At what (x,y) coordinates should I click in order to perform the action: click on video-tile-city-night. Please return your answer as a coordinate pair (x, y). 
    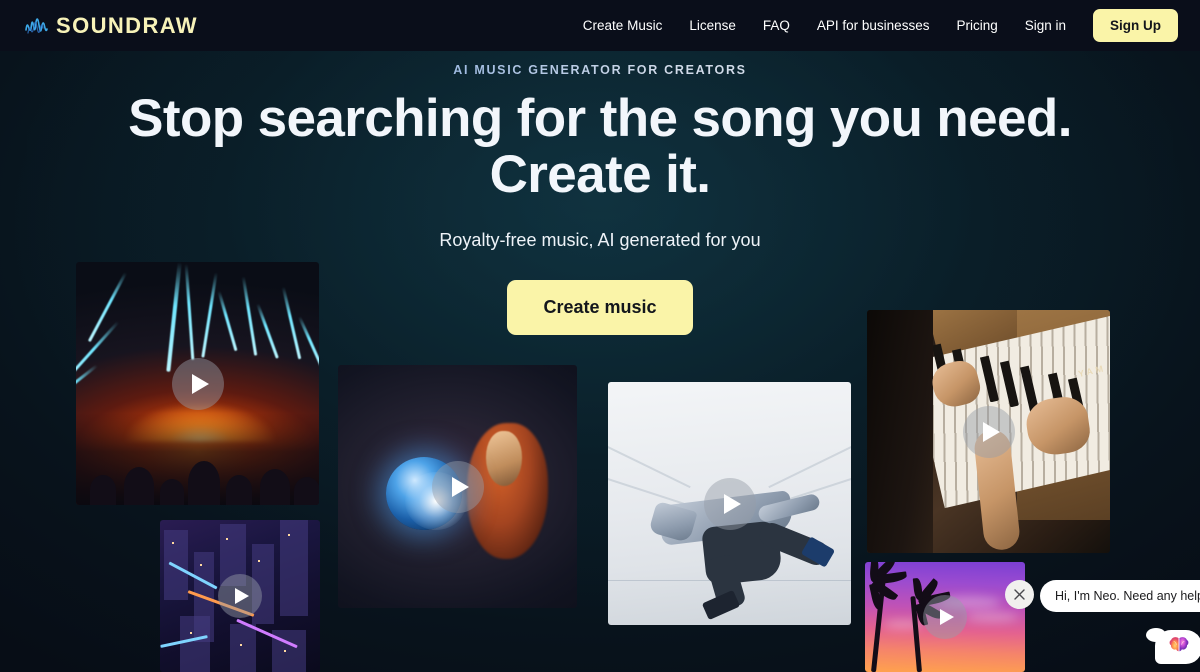
    Looking at the image, I should click on (240, 596).